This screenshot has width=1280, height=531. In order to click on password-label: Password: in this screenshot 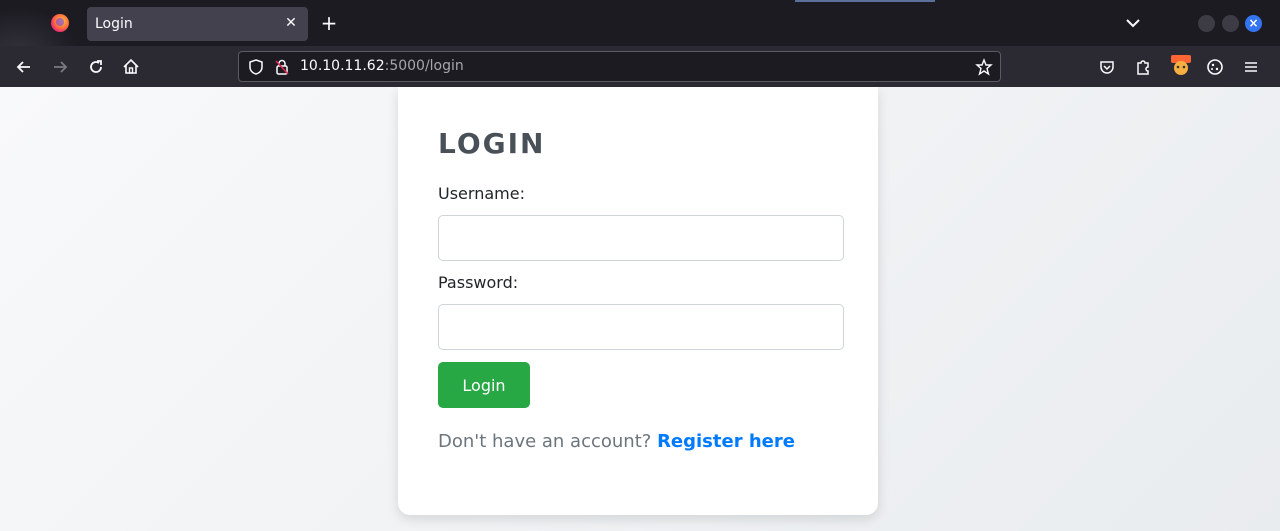, I will do `click(478, 282)`.